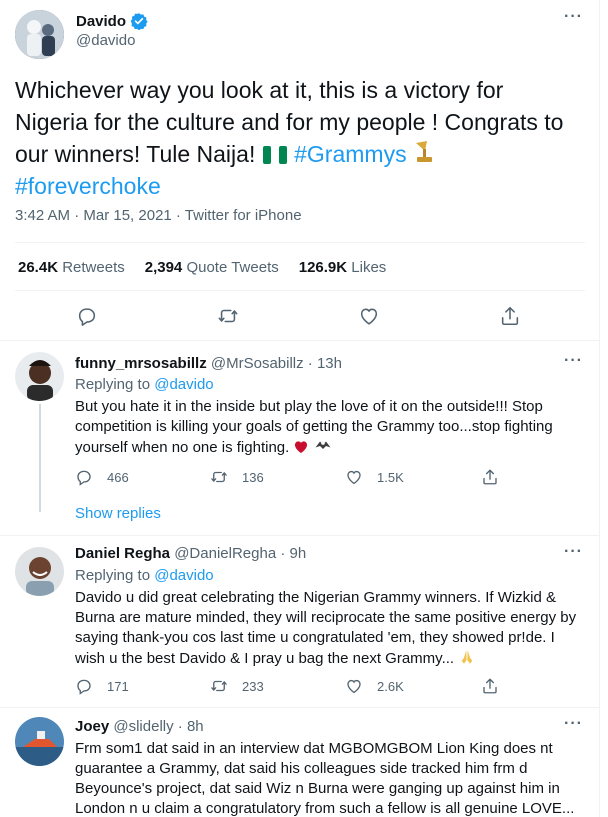  Describe the element at coordinates (237, 686) in the screenshot. I see `reply-action-retweet: 233` at that location.